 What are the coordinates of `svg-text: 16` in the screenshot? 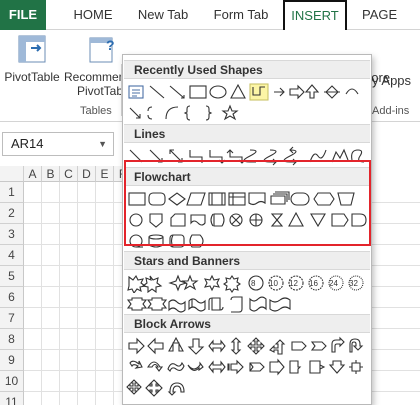 It's located at (313, 283).